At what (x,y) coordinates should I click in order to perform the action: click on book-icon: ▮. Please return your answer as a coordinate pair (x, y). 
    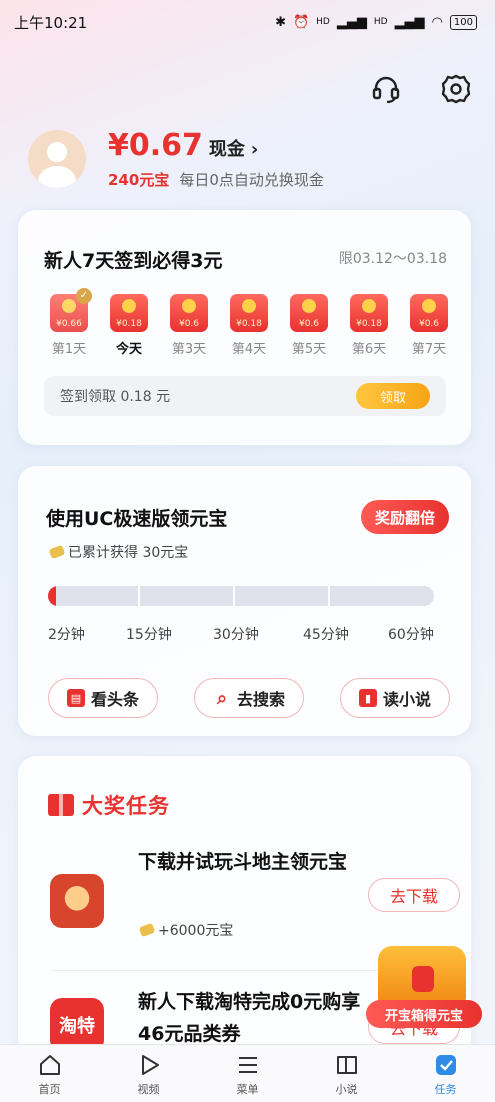
    Looking at the image, I should click on (367, 698).